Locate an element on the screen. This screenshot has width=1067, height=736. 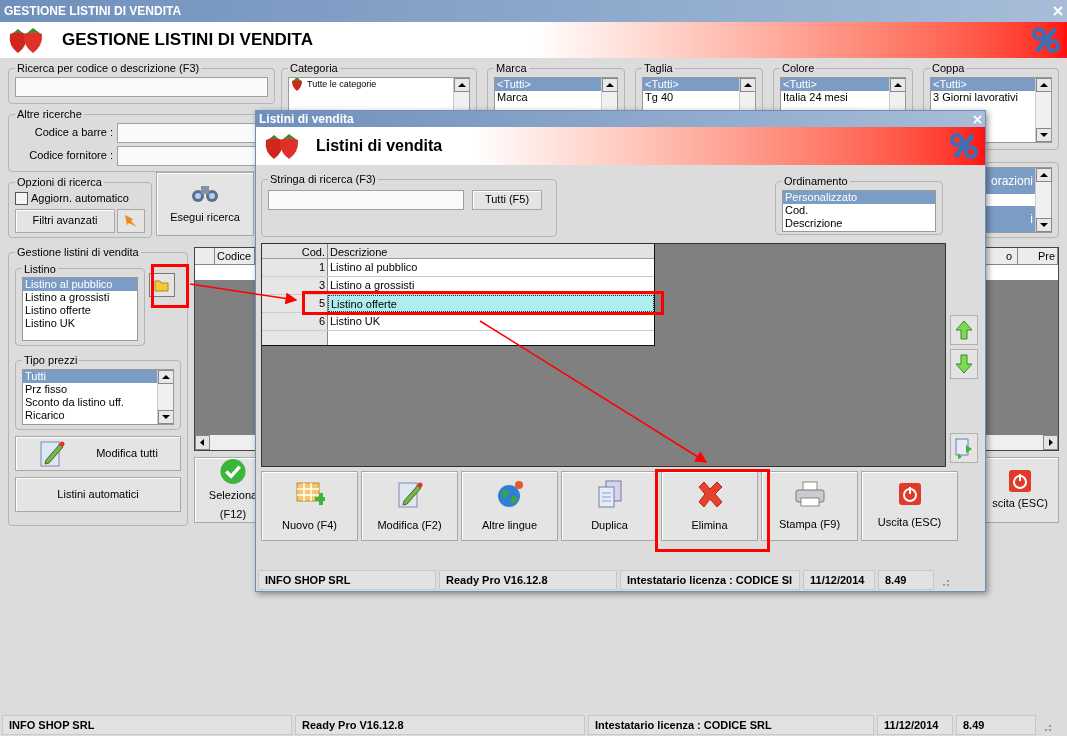
window-title: GESTIONE LISTINI DI VENDITA is located at coordinates (93, 11).